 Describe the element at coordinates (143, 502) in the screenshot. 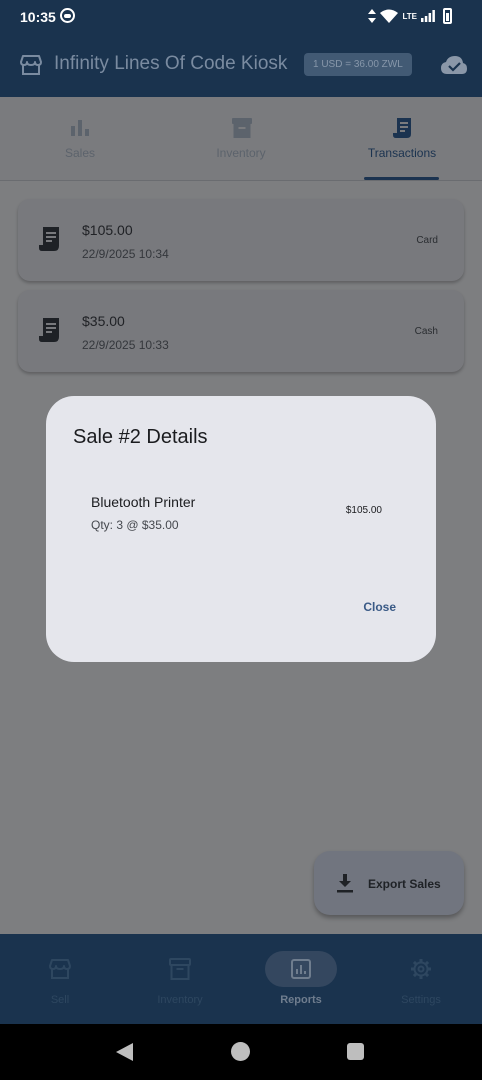

I see `item-name: Bluetooth Printer` at that location.